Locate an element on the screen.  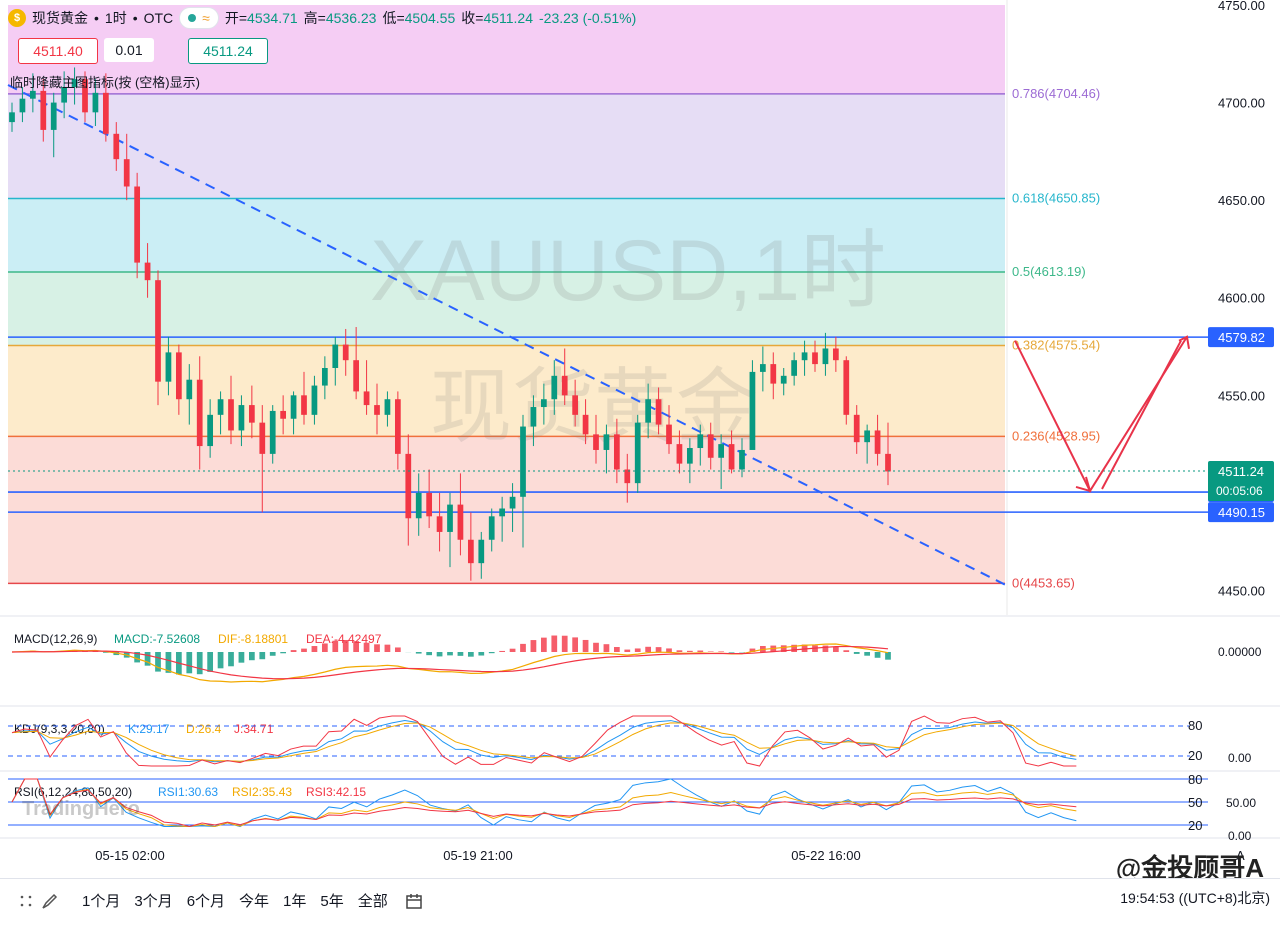
forecast-path is located at coordinates (1101, 414).